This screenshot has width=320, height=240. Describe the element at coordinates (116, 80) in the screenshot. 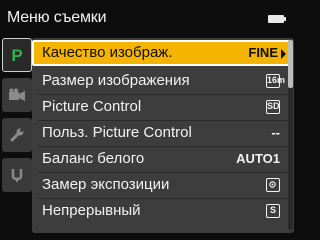

I see `menu-item-label: Размер изображения` at that location.